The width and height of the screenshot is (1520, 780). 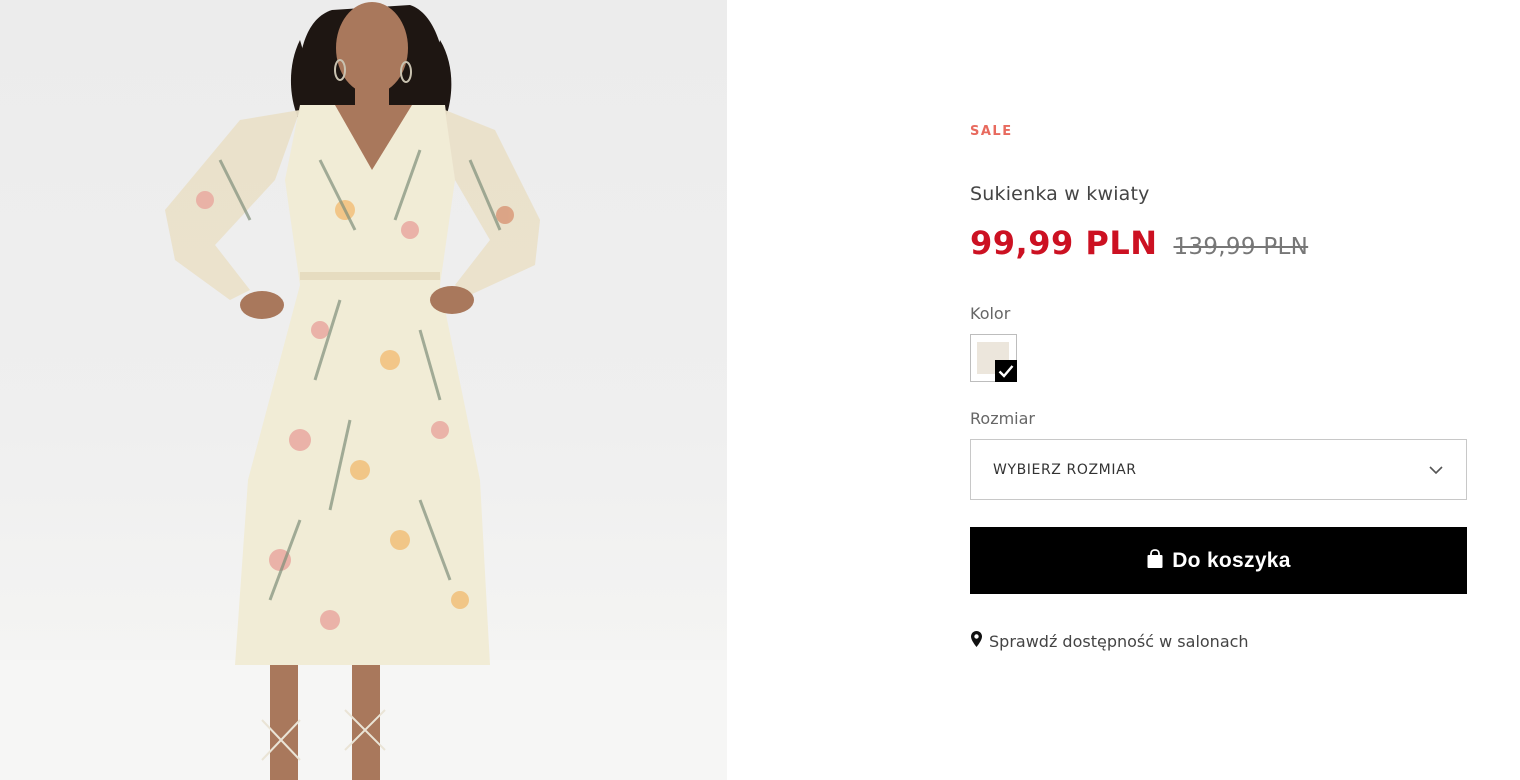 What do you see at coordinates (1241, 247) in the screenshot?
I see `price-old: 139,99 PLN` at bounding box center [1241, 247].